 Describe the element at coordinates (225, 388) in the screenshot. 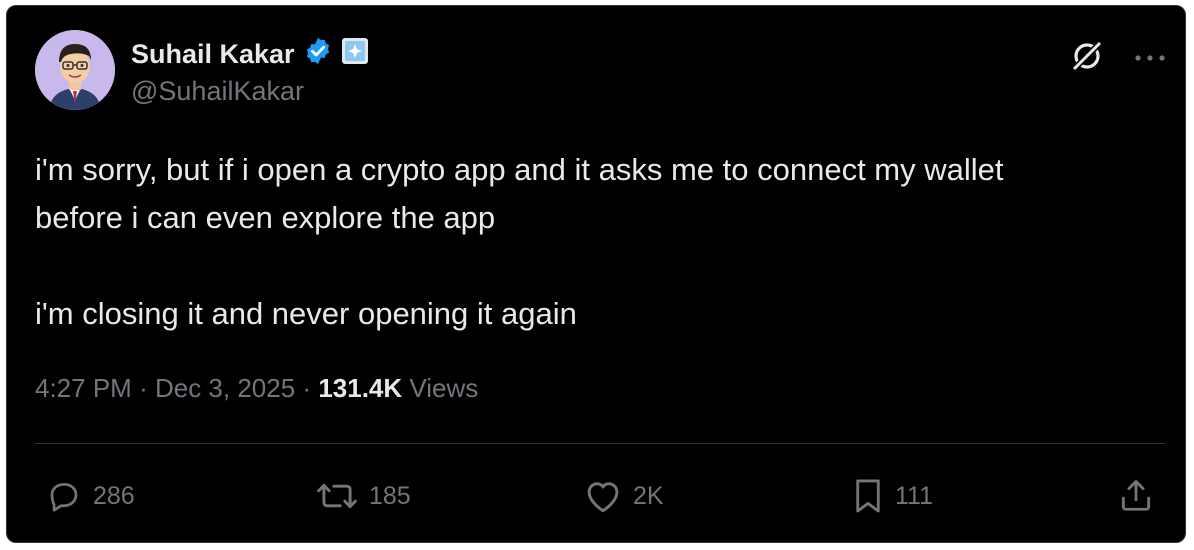

I see `tweet-date: Dec 3, 2025` at that location.